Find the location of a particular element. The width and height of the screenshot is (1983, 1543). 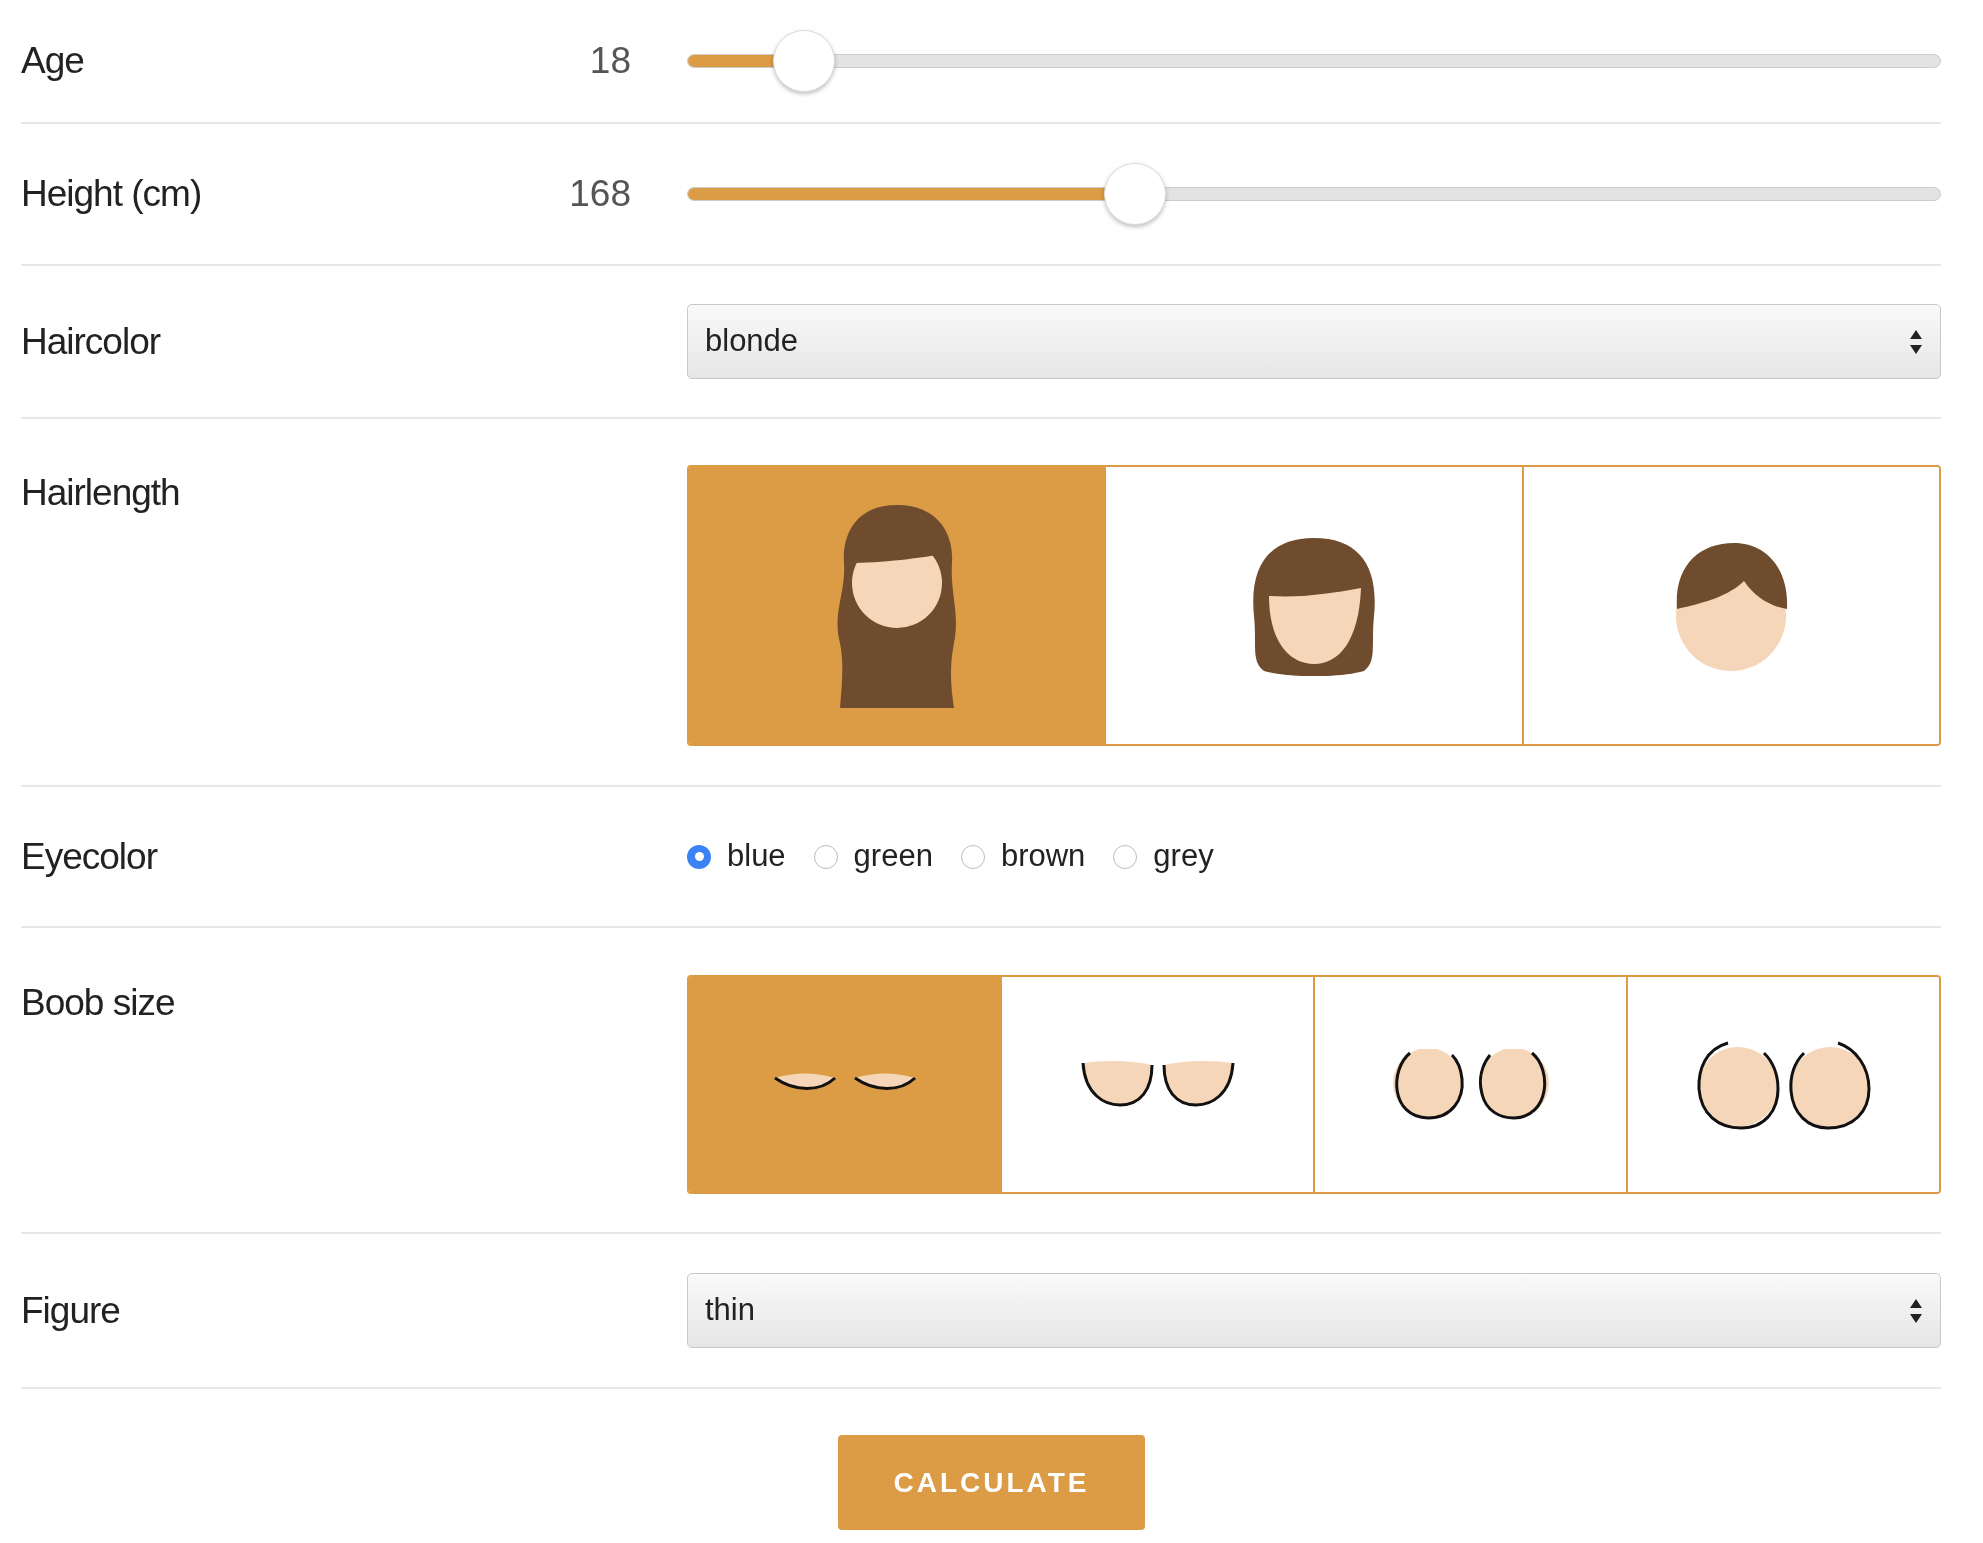

slider-value: 168 is located at coordinates (600, 194).